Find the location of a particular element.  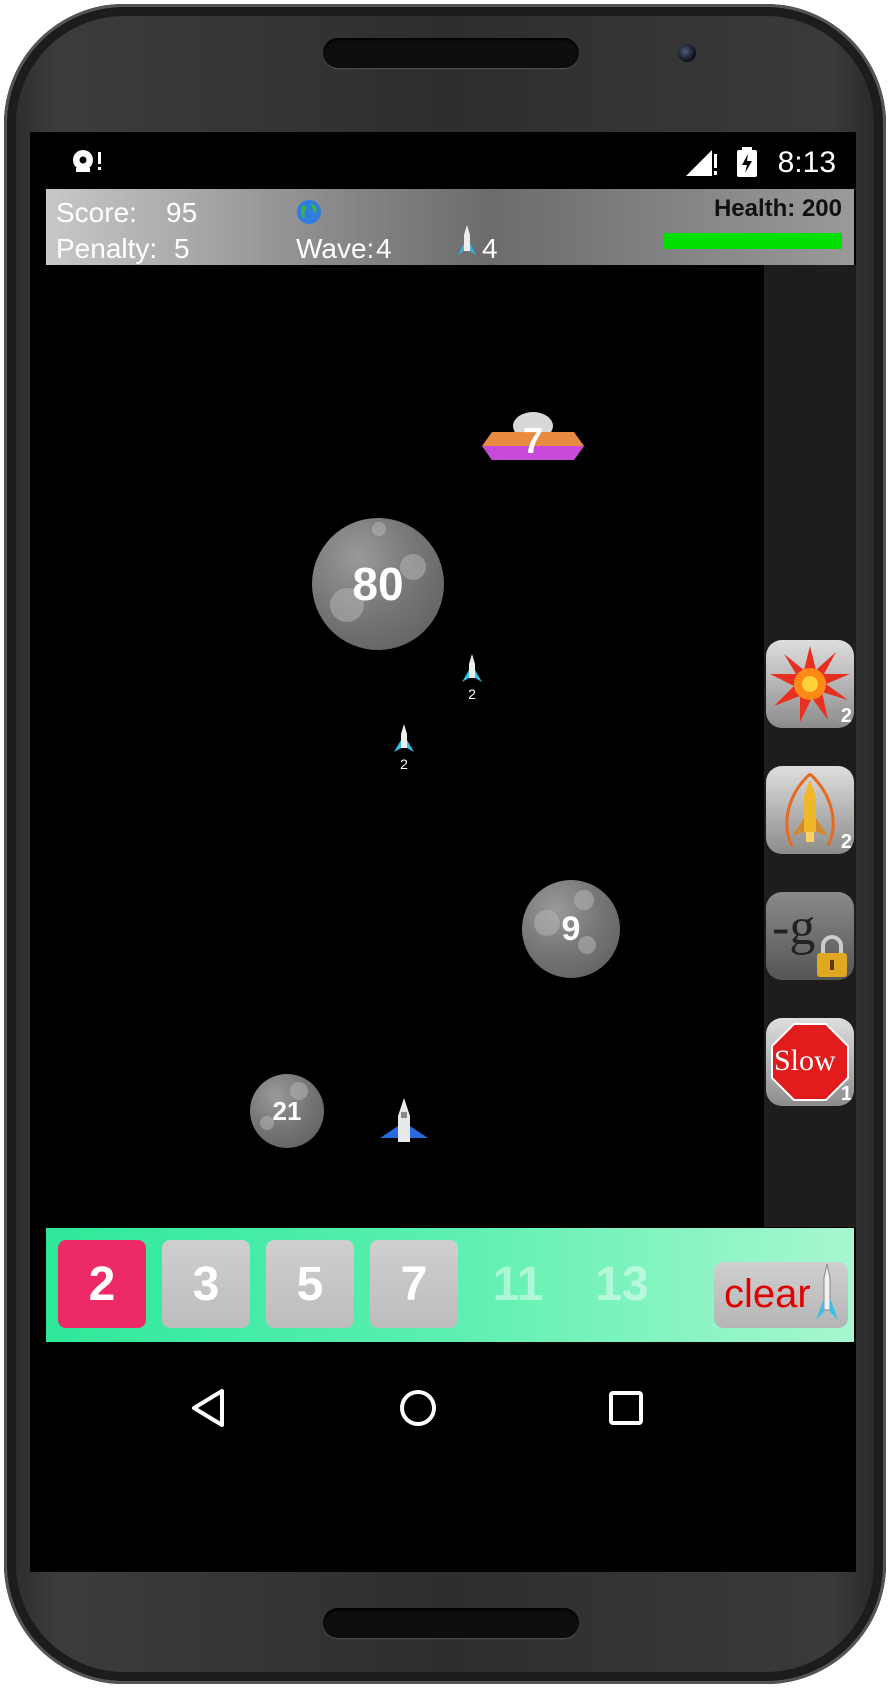

explosion-powerup-button: 2 is located at coordinates (810, 684).